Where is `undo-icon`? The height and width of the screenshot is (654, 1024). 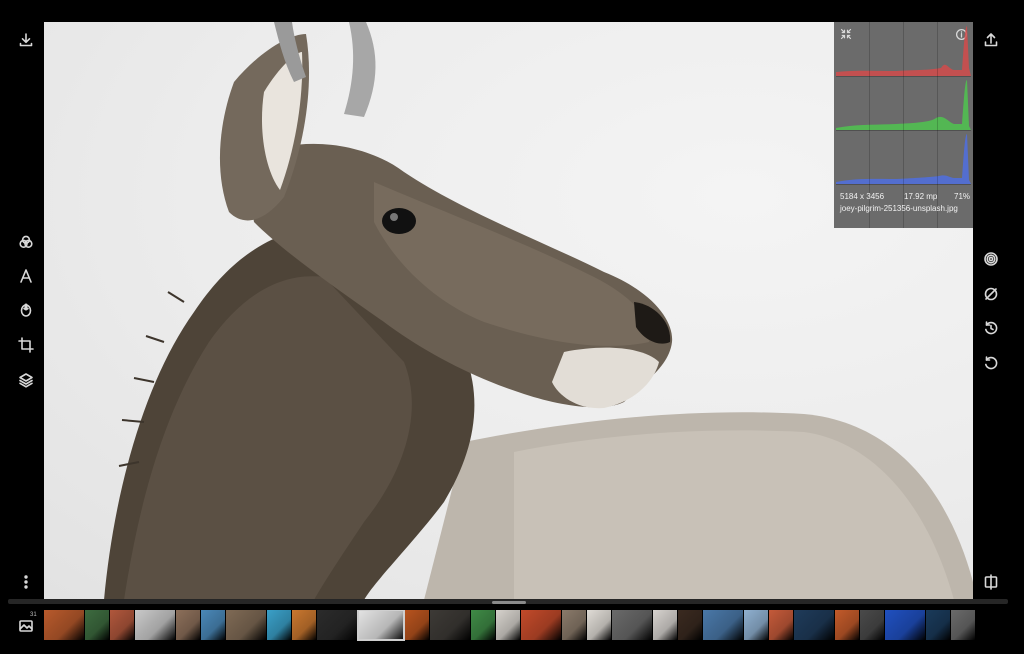 undo-icon is located at coordinates (991, 363).